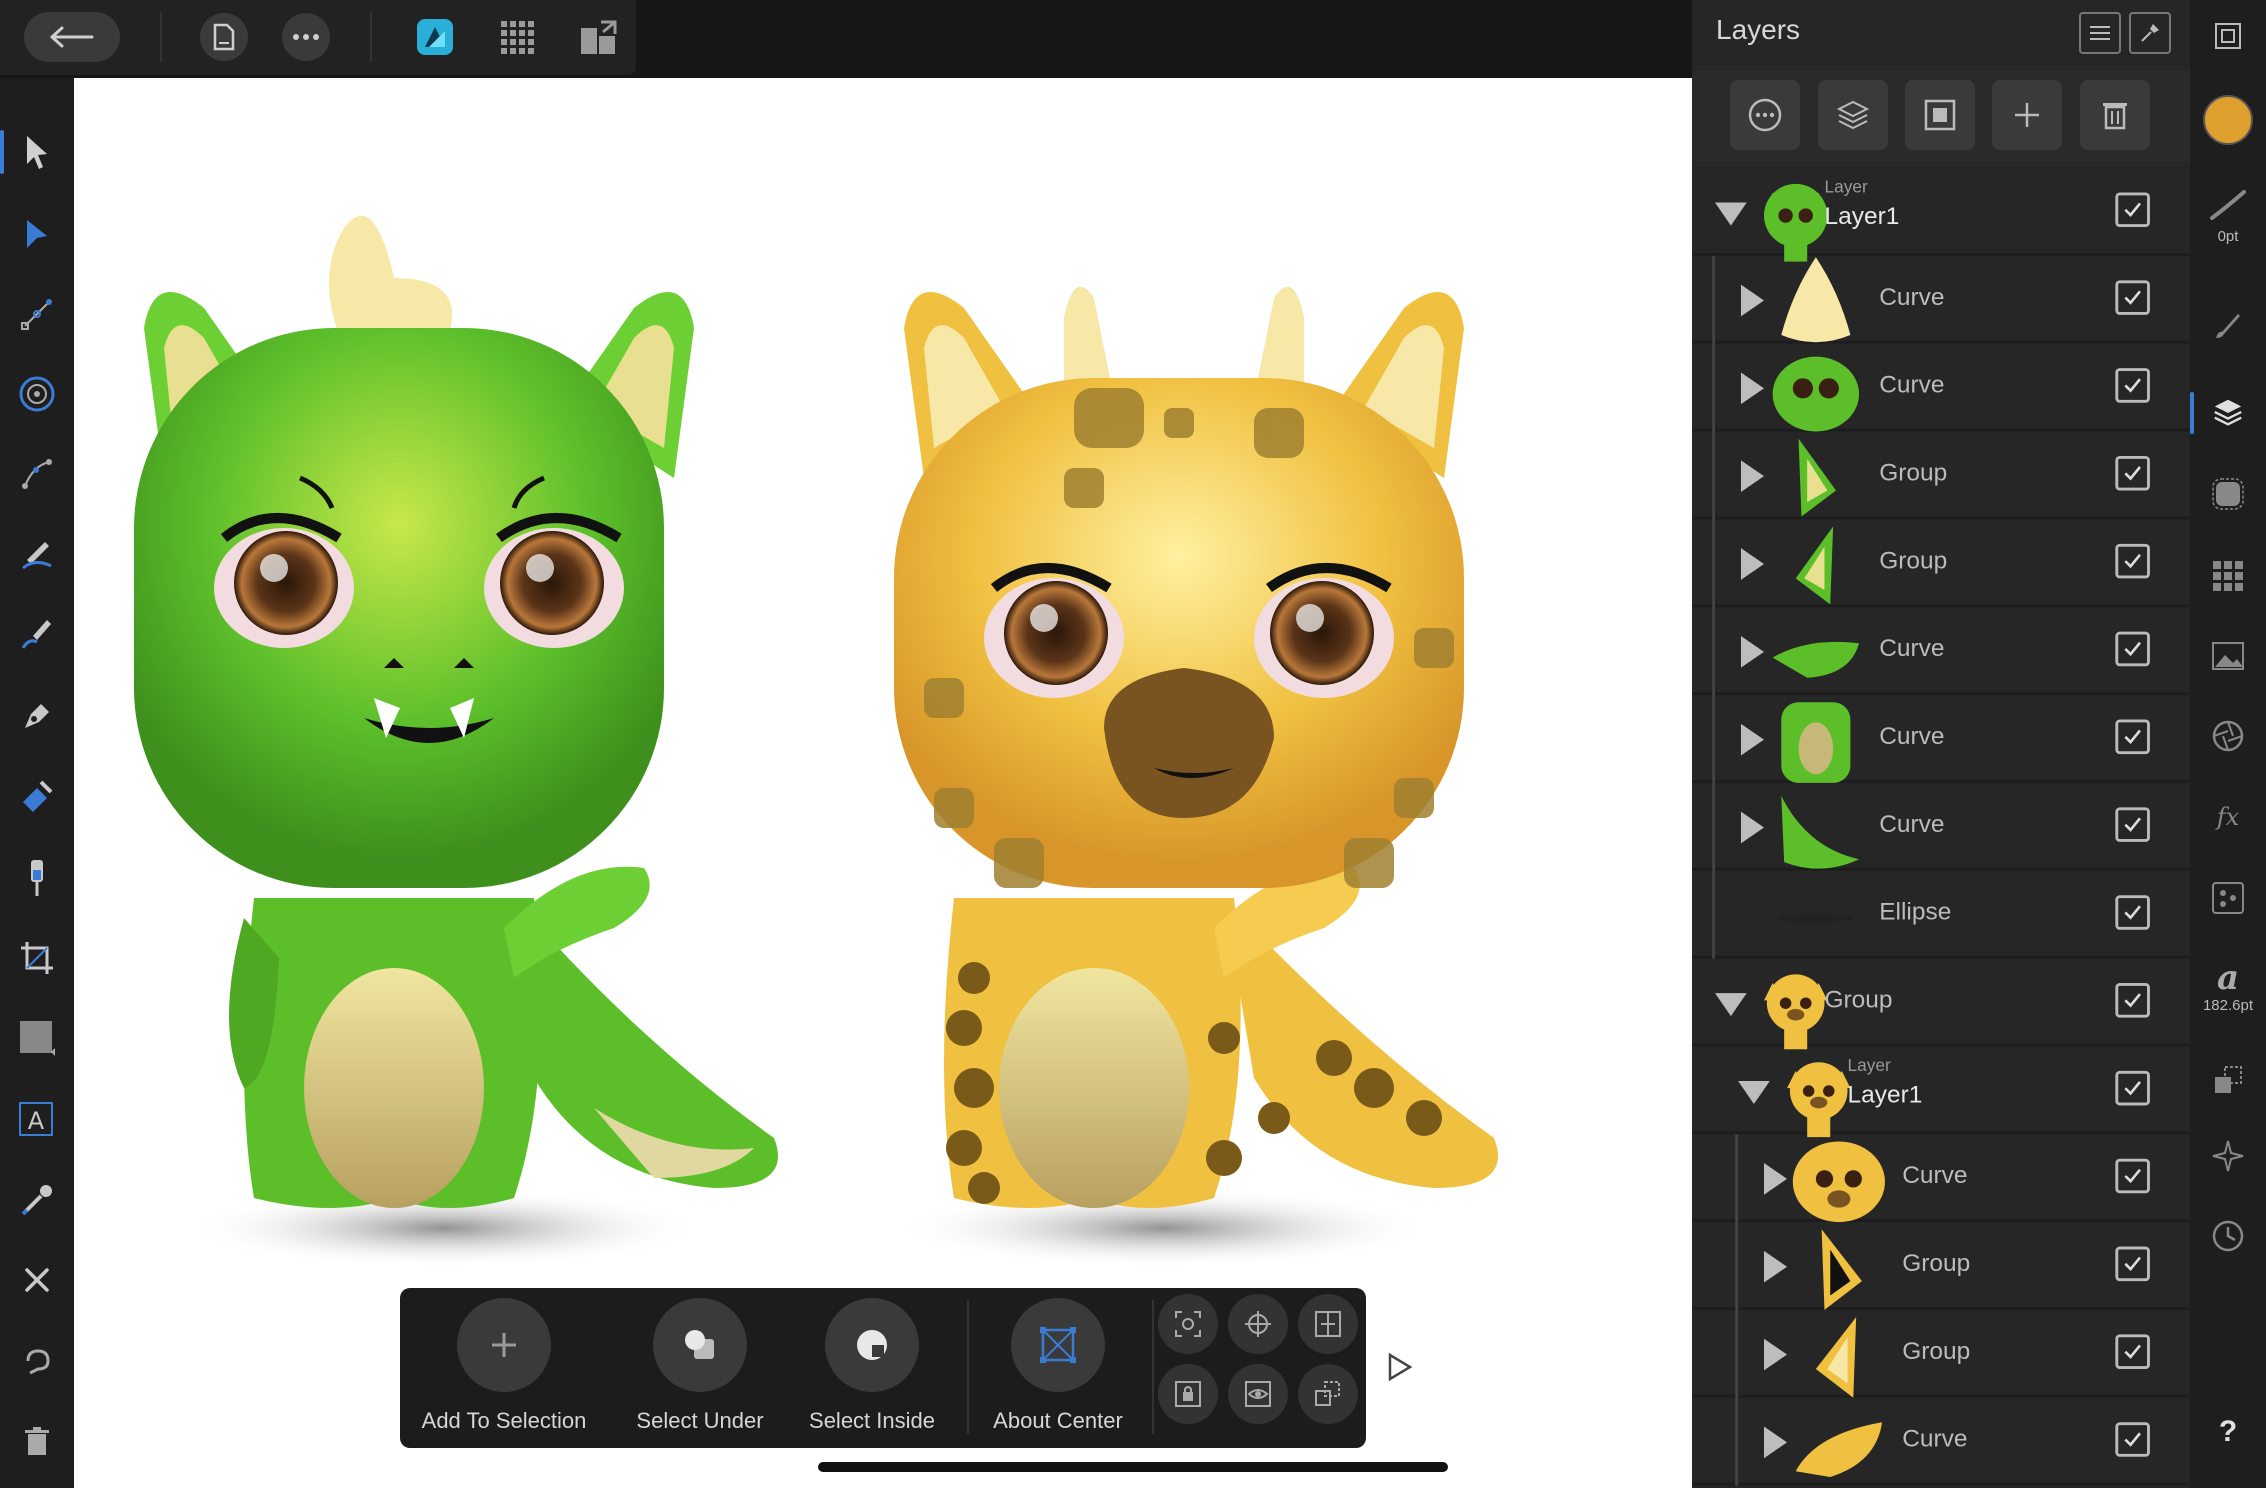  Describe the element at coordinates (37, 958) in the screenshot. I see `crop-tool` at that location.